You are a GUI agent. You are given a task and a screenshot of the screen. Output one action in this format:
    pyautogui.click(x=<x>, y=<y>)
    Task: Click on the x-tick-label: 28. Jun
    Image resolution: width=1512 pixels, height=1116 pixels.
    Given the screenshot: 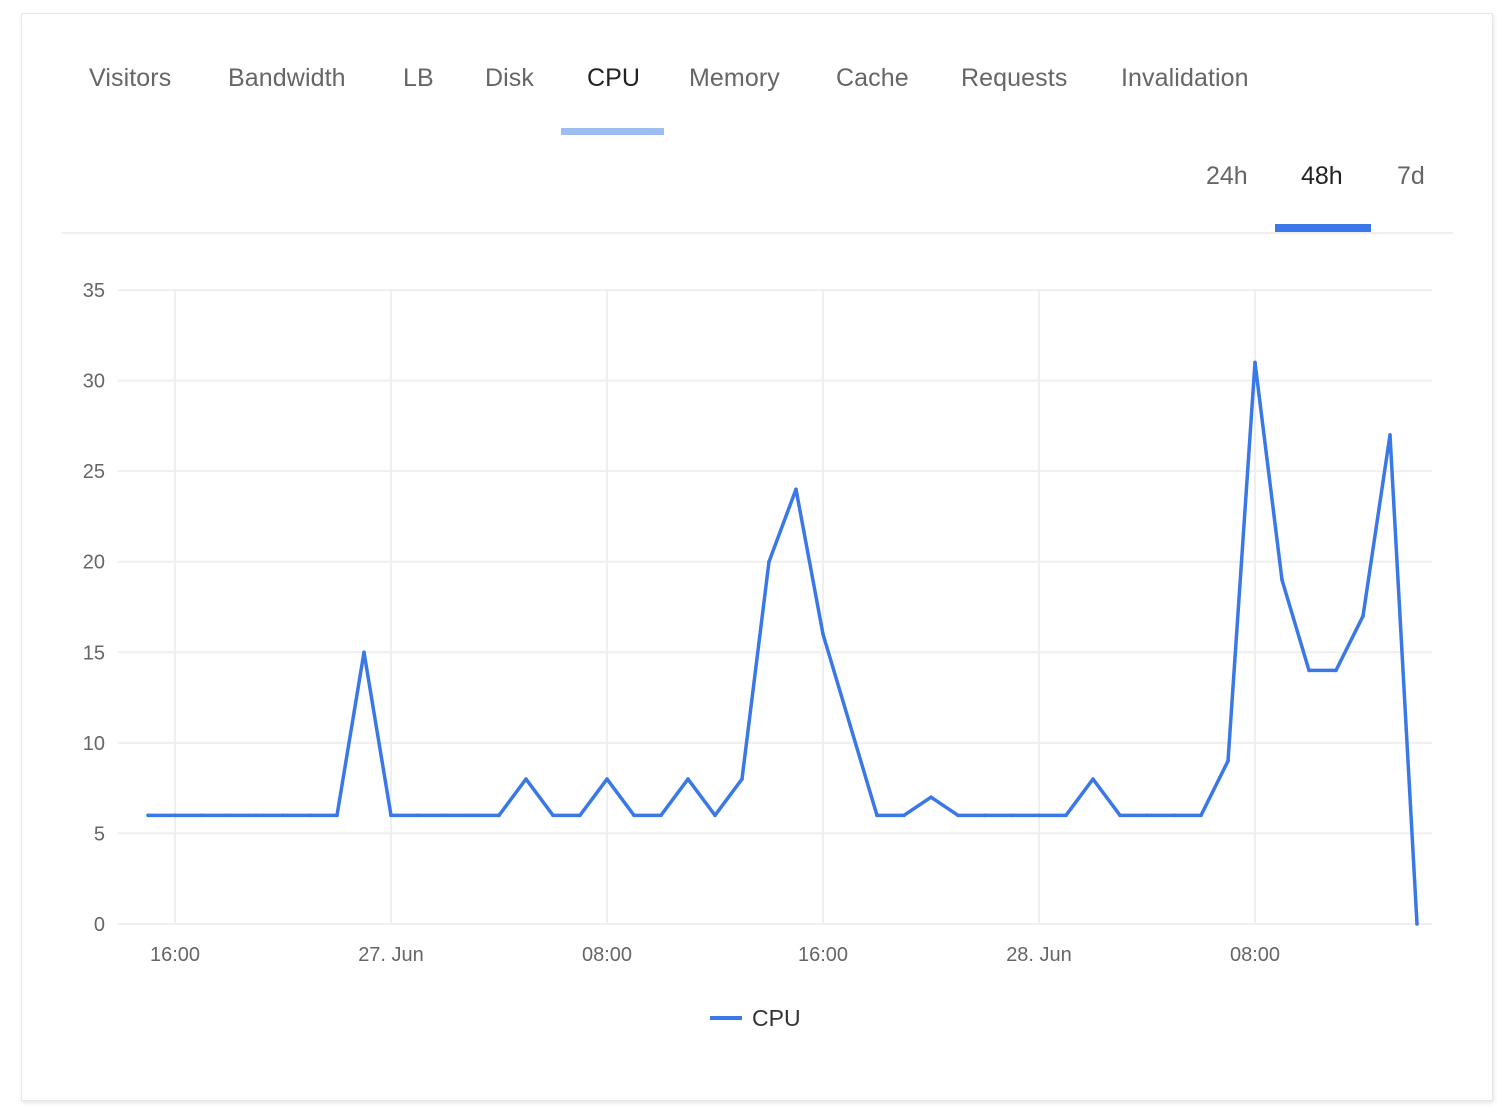 What is the action you would take?
    pyautogui.click(x=1039, y=955)
    